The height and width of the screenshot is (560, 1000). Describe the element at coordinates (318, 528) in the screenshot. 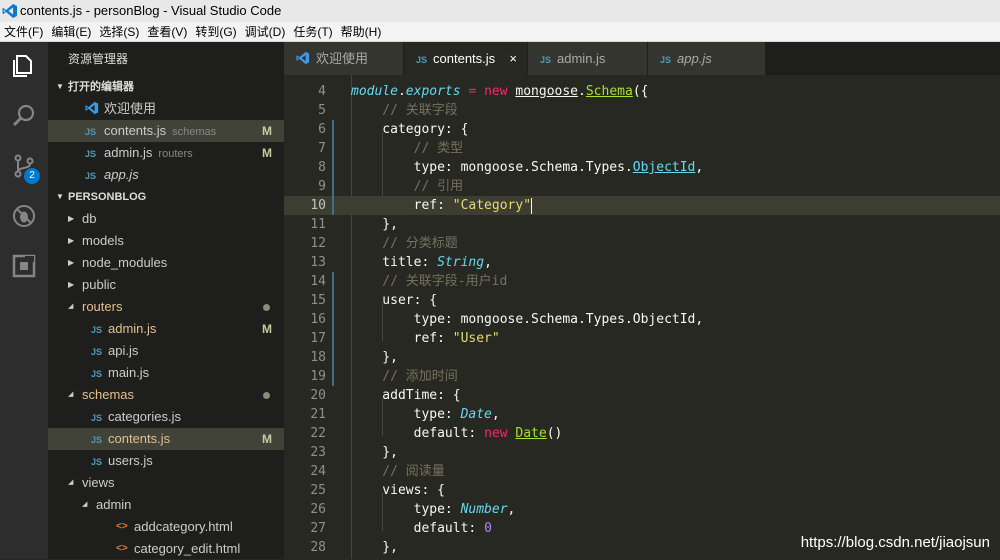

I see `line-number: 27` at that location.